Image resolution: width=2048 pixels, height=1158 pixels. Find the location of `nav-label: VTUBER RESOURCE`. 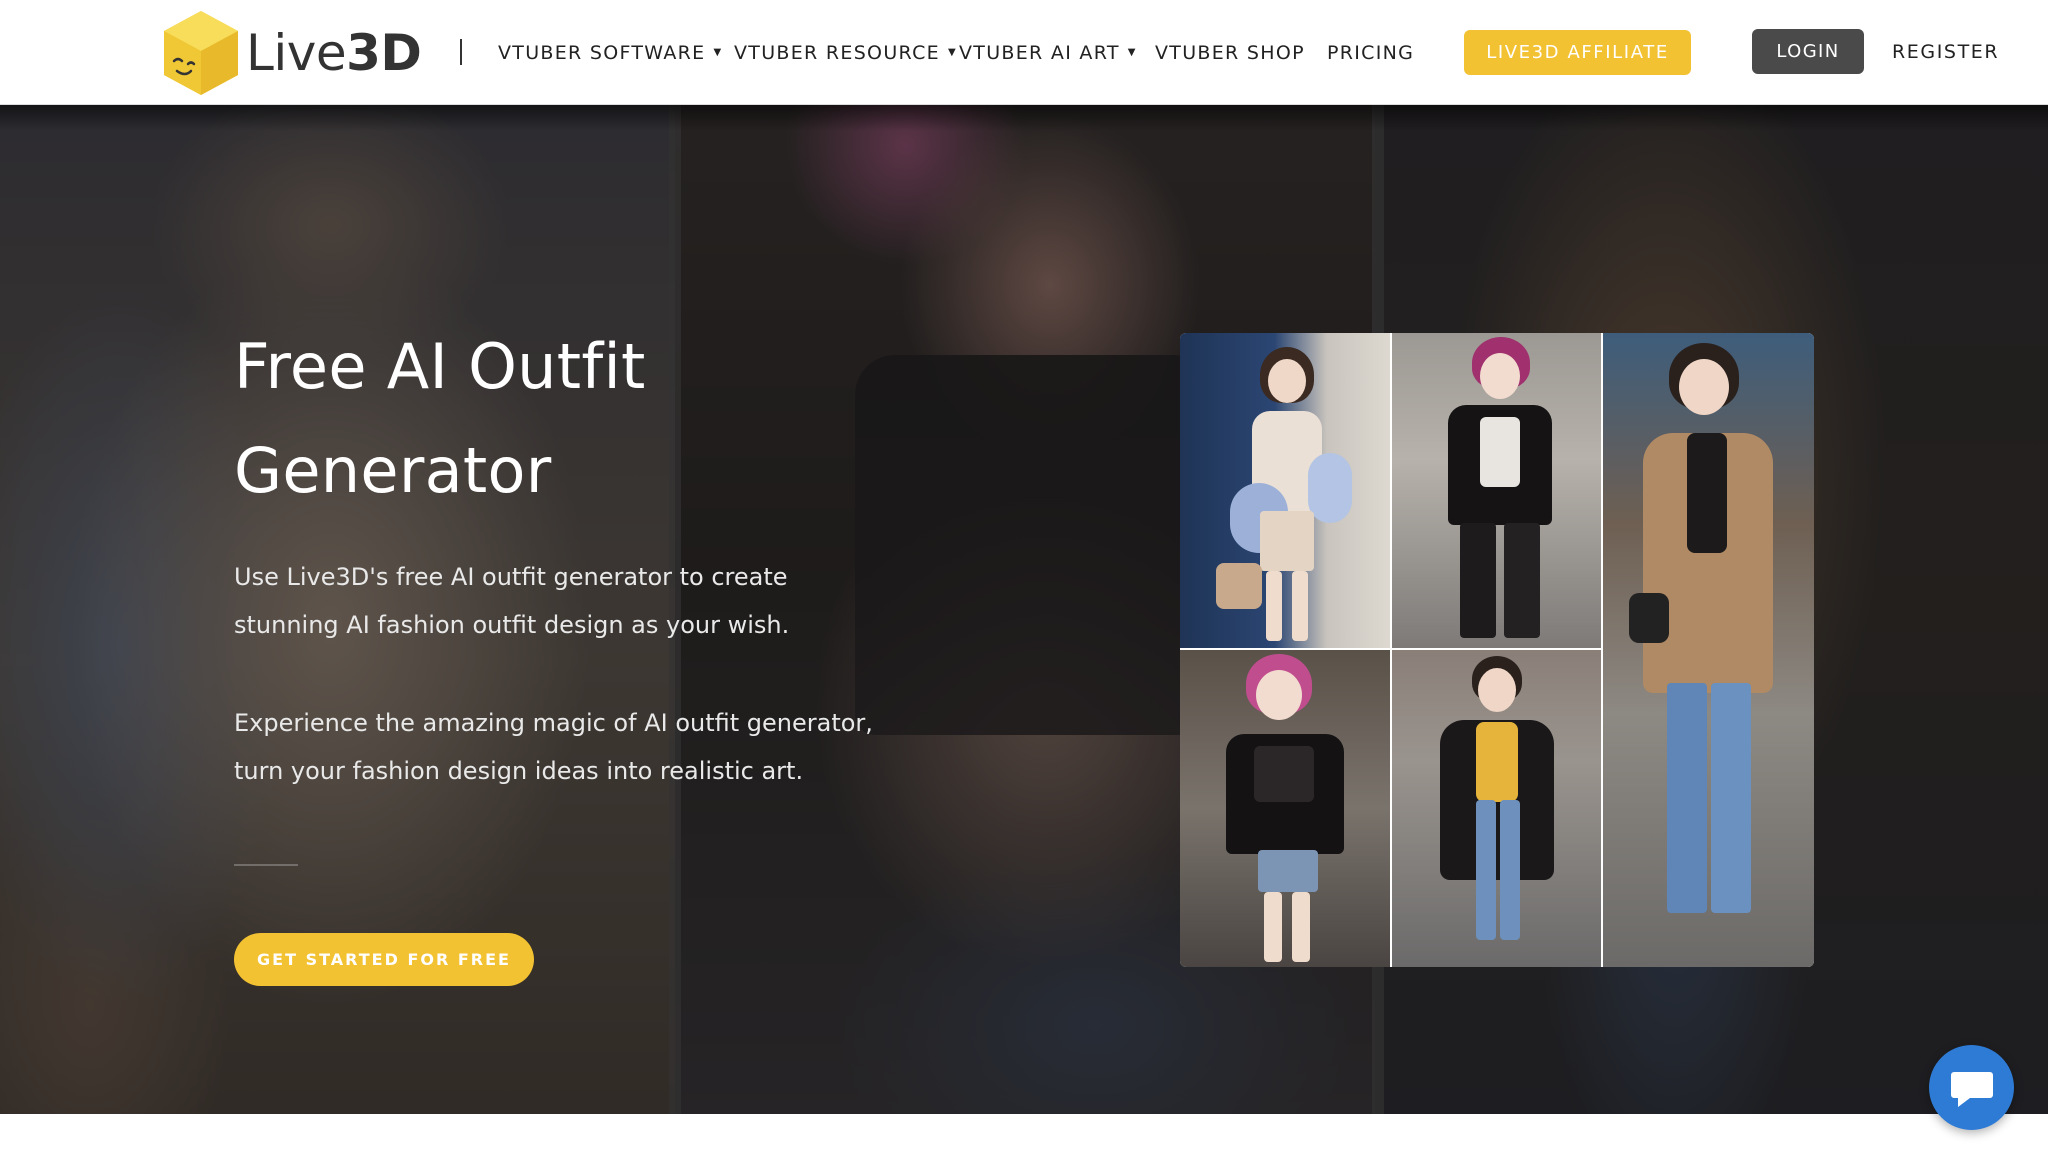

nav-label: VTUBER RESOURCE is located at coordinates (837, 52).